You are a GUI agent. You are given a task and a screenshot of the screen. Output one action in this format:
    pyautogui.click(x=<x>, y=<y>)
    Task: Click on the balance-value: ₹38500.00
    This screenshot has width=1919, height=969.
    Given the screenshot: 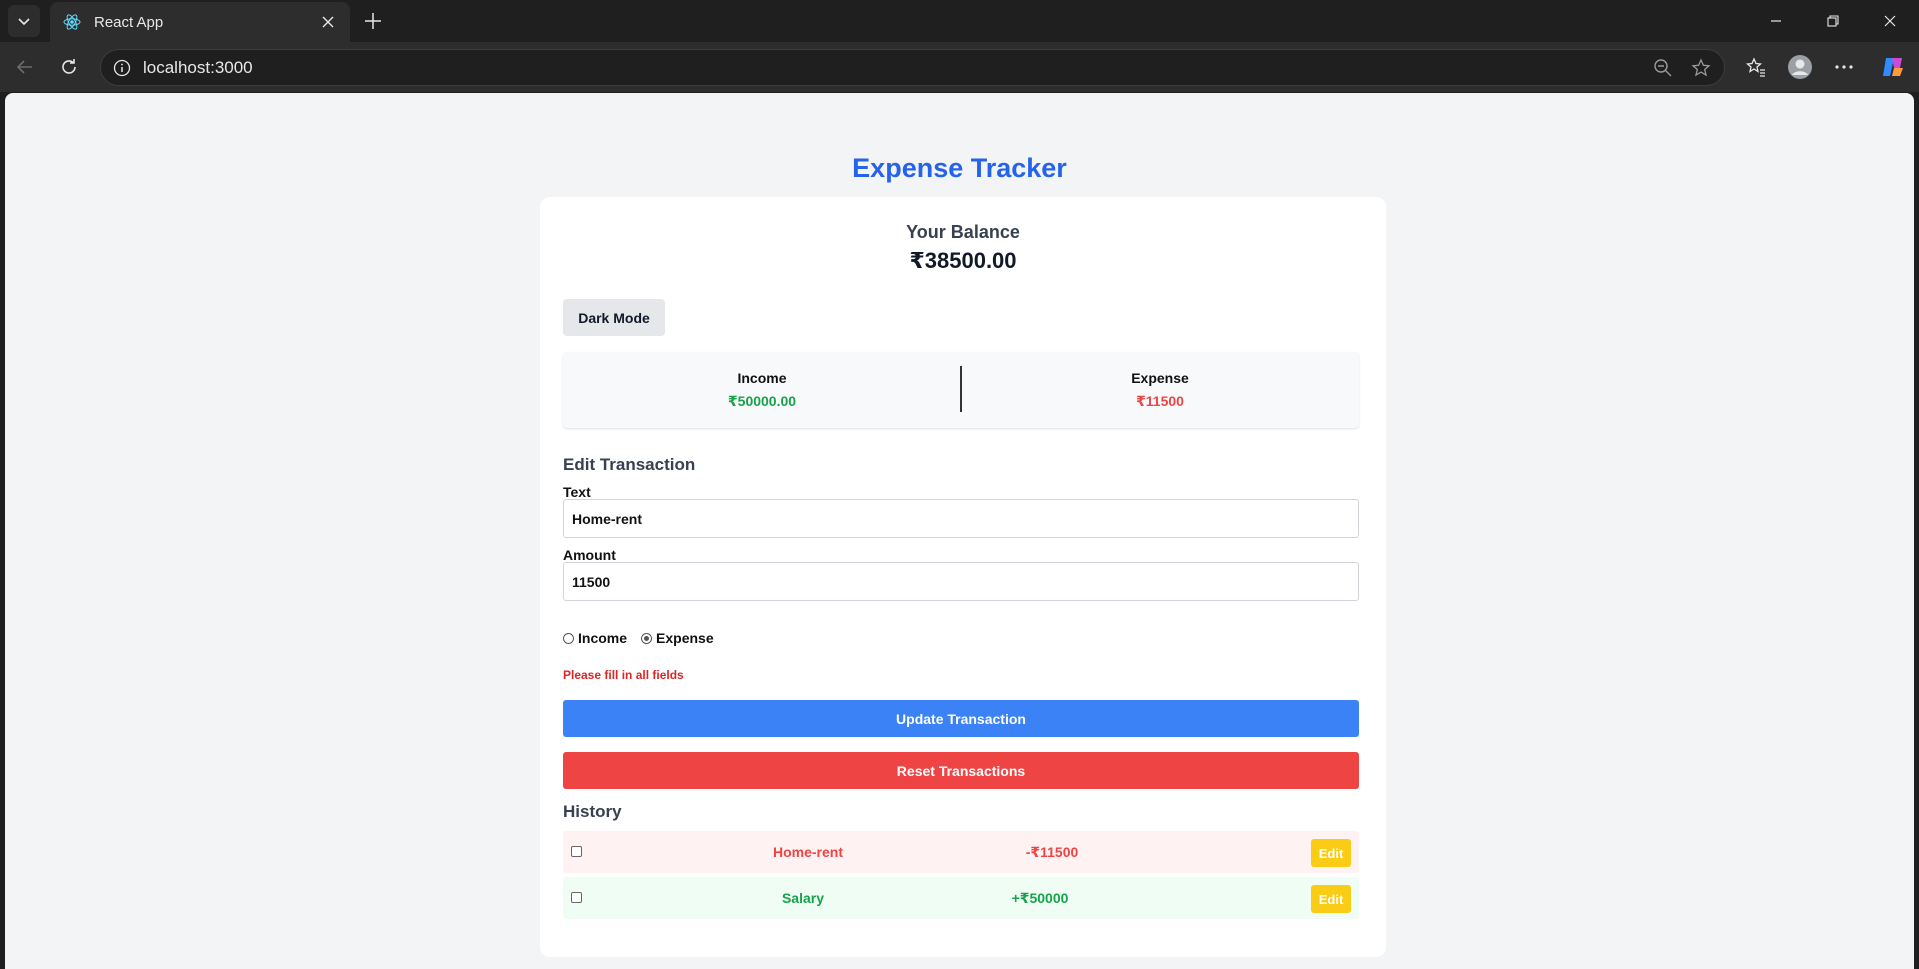 What is the action you would take?
    pyautogui.click(x=963, y=260)
    